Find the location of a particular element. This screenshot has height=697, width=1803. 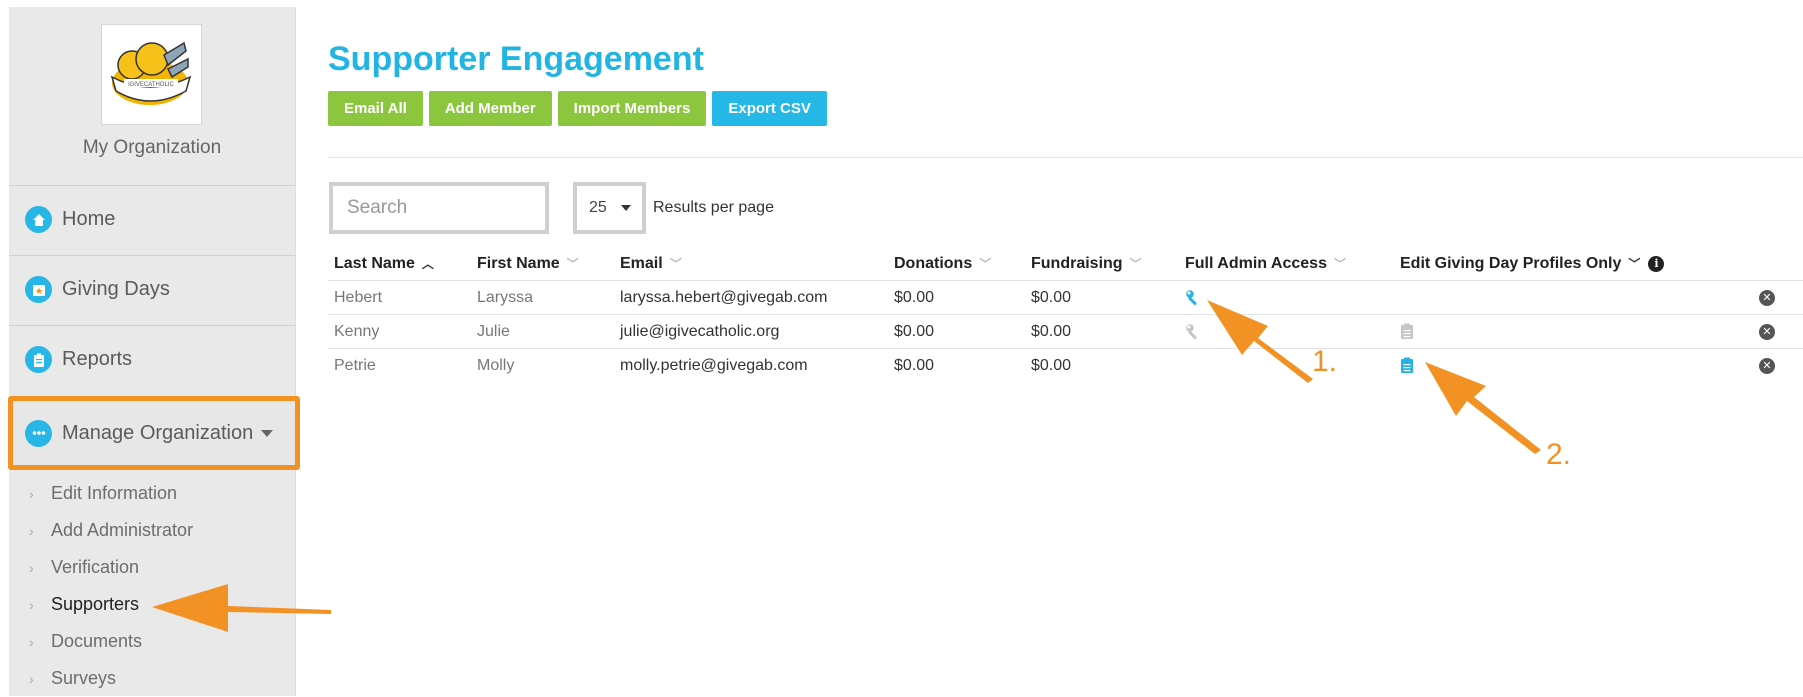

sidebar-item-home: Home is located at coordinates (152, 219).